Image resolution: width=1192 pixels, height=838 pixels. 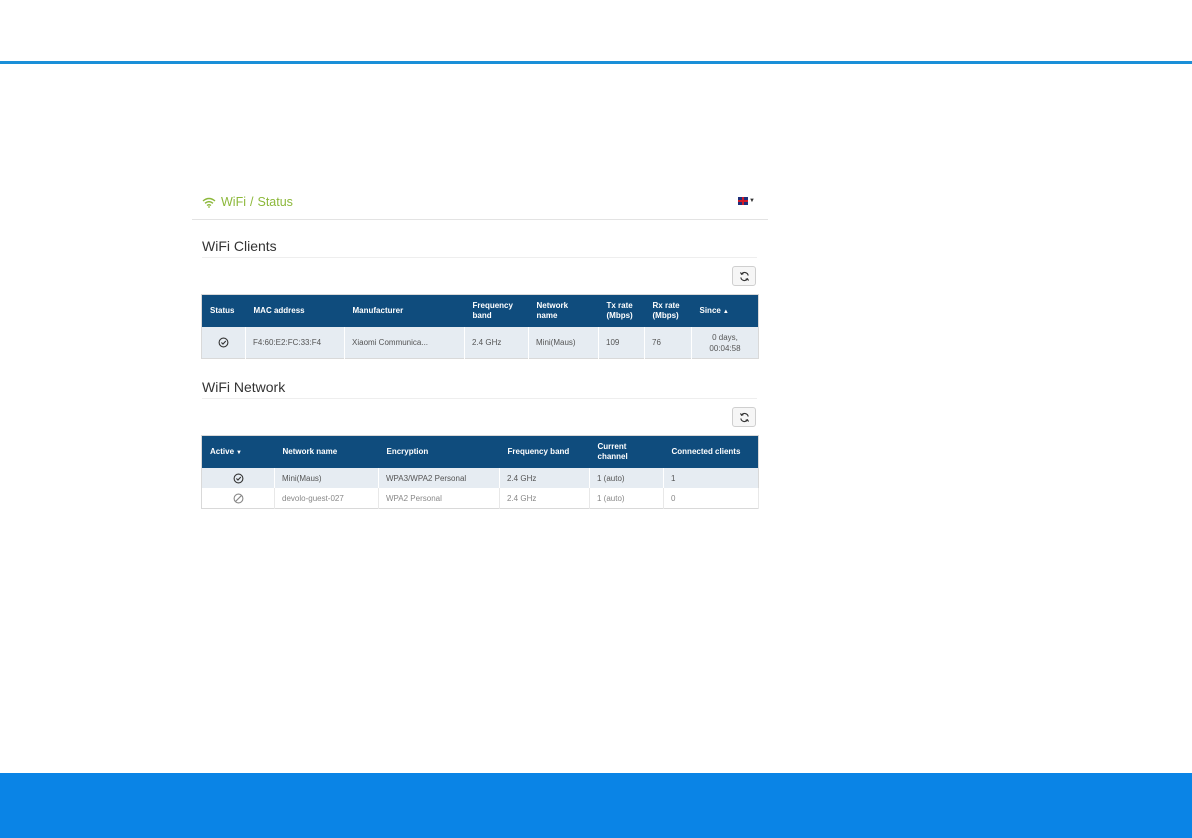 I want to click on tx-cell: 109, so click(x=621, y=343).